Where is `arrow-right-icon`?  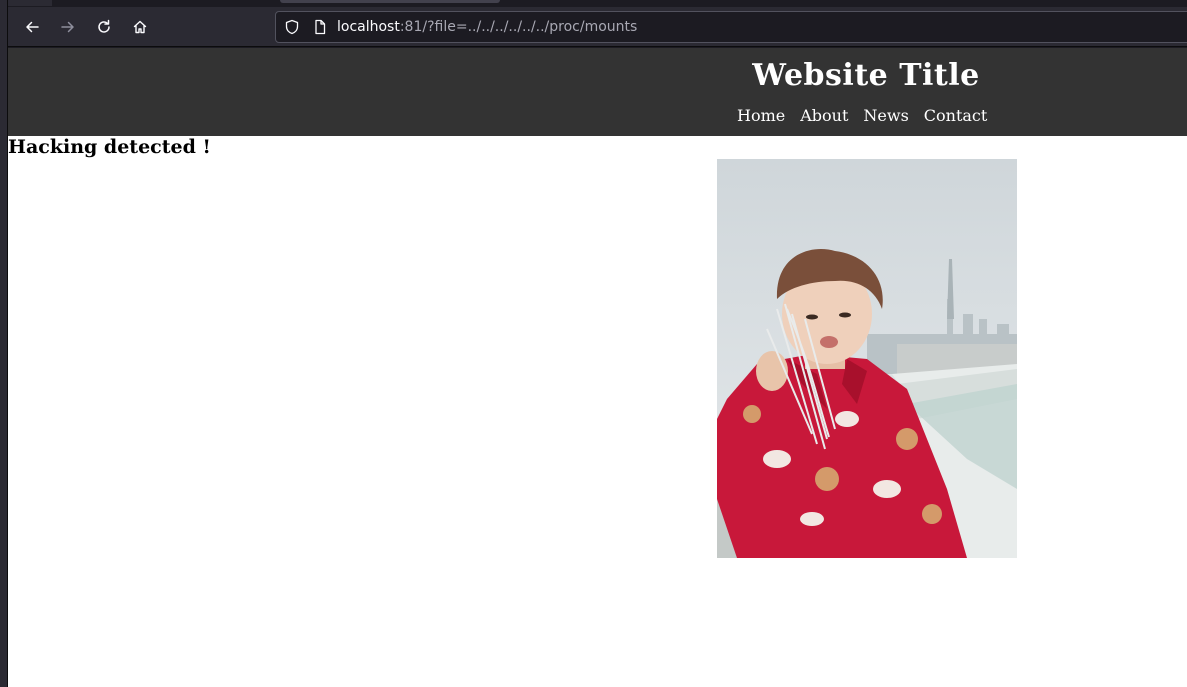
arrow-right-icon is located at coordinates (67, 27).